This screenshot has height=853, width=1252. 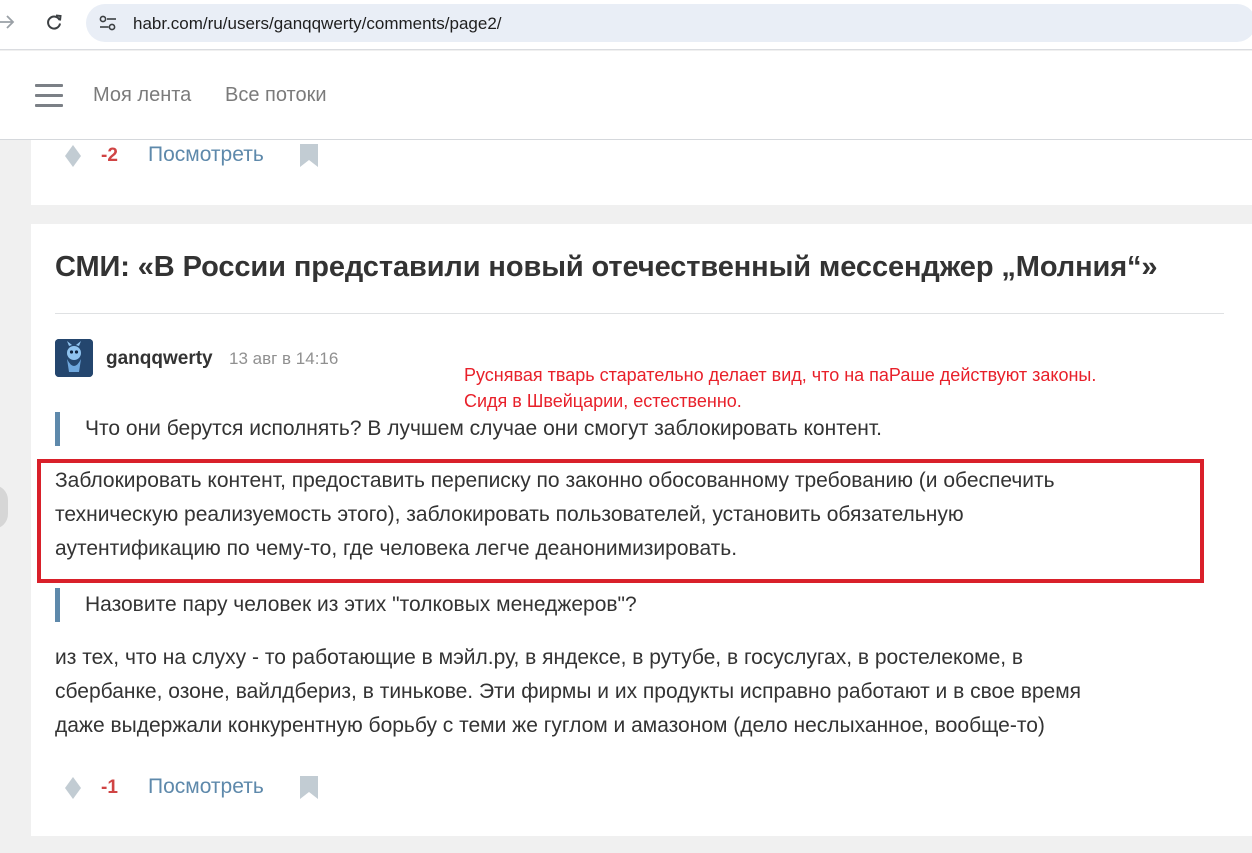 What do you see at coordinates (109, 155) in the screenshot?
I see `comment-score: -2` at bounding box center [109, 155].